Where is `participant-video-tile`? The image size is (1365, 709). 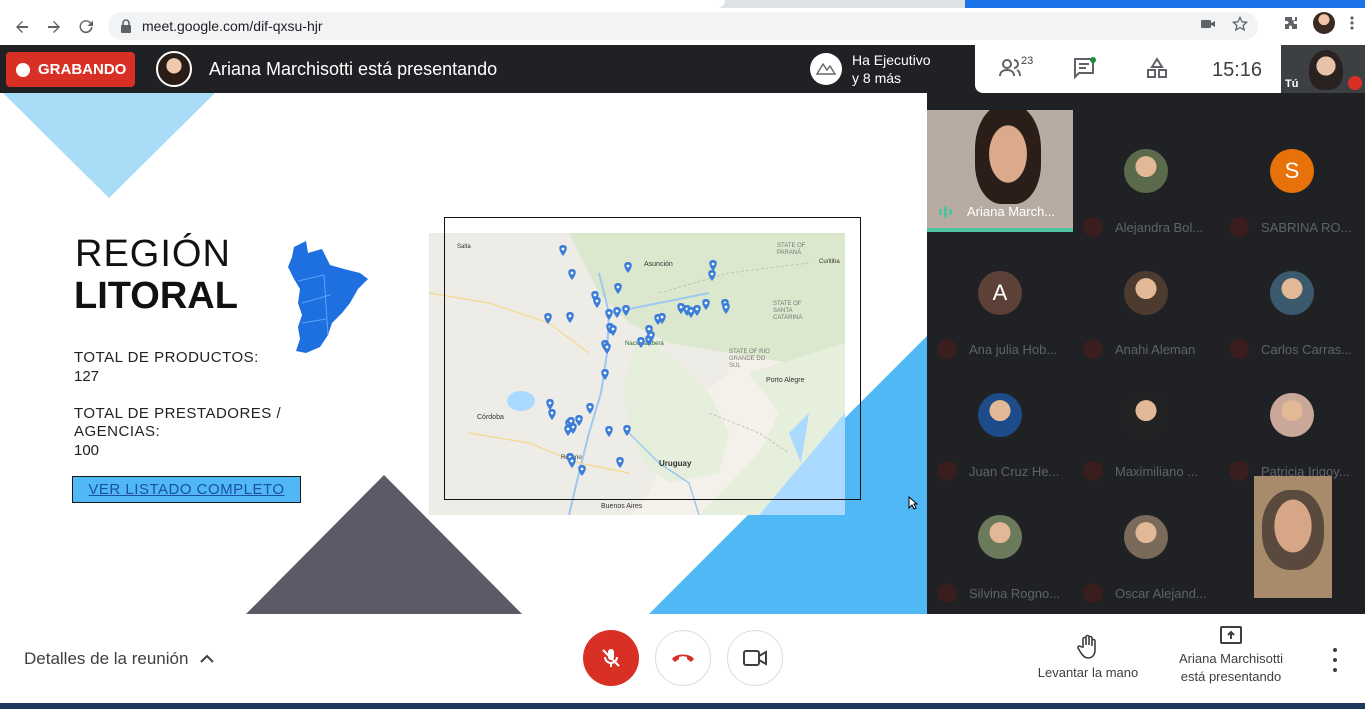
participant-video-tile is located at coordinates (1293, 537).